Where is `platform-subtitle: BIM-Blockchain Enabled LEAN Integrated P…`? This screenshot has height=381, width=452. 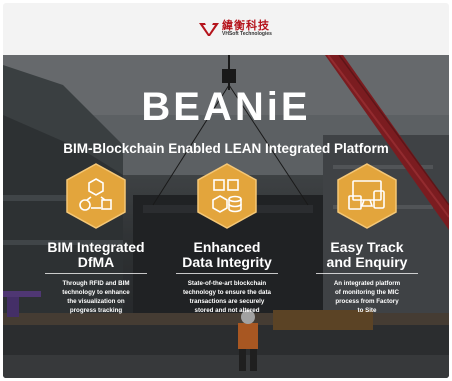 platform-subtitle: BIM-Blockchain Enabled LEAN Integrated P… is located at coordinates (226, 148).